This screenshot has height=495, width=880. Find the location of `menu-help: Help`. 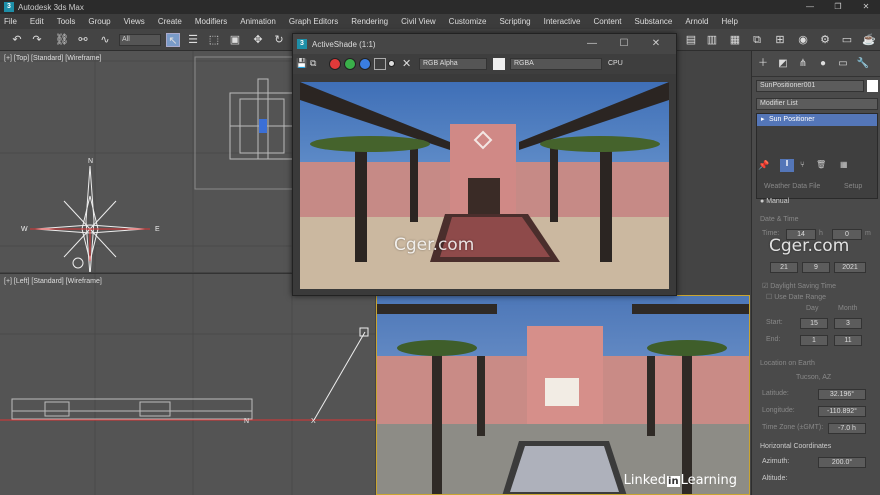

menu-help: Help is located at coordinates (729, 21).